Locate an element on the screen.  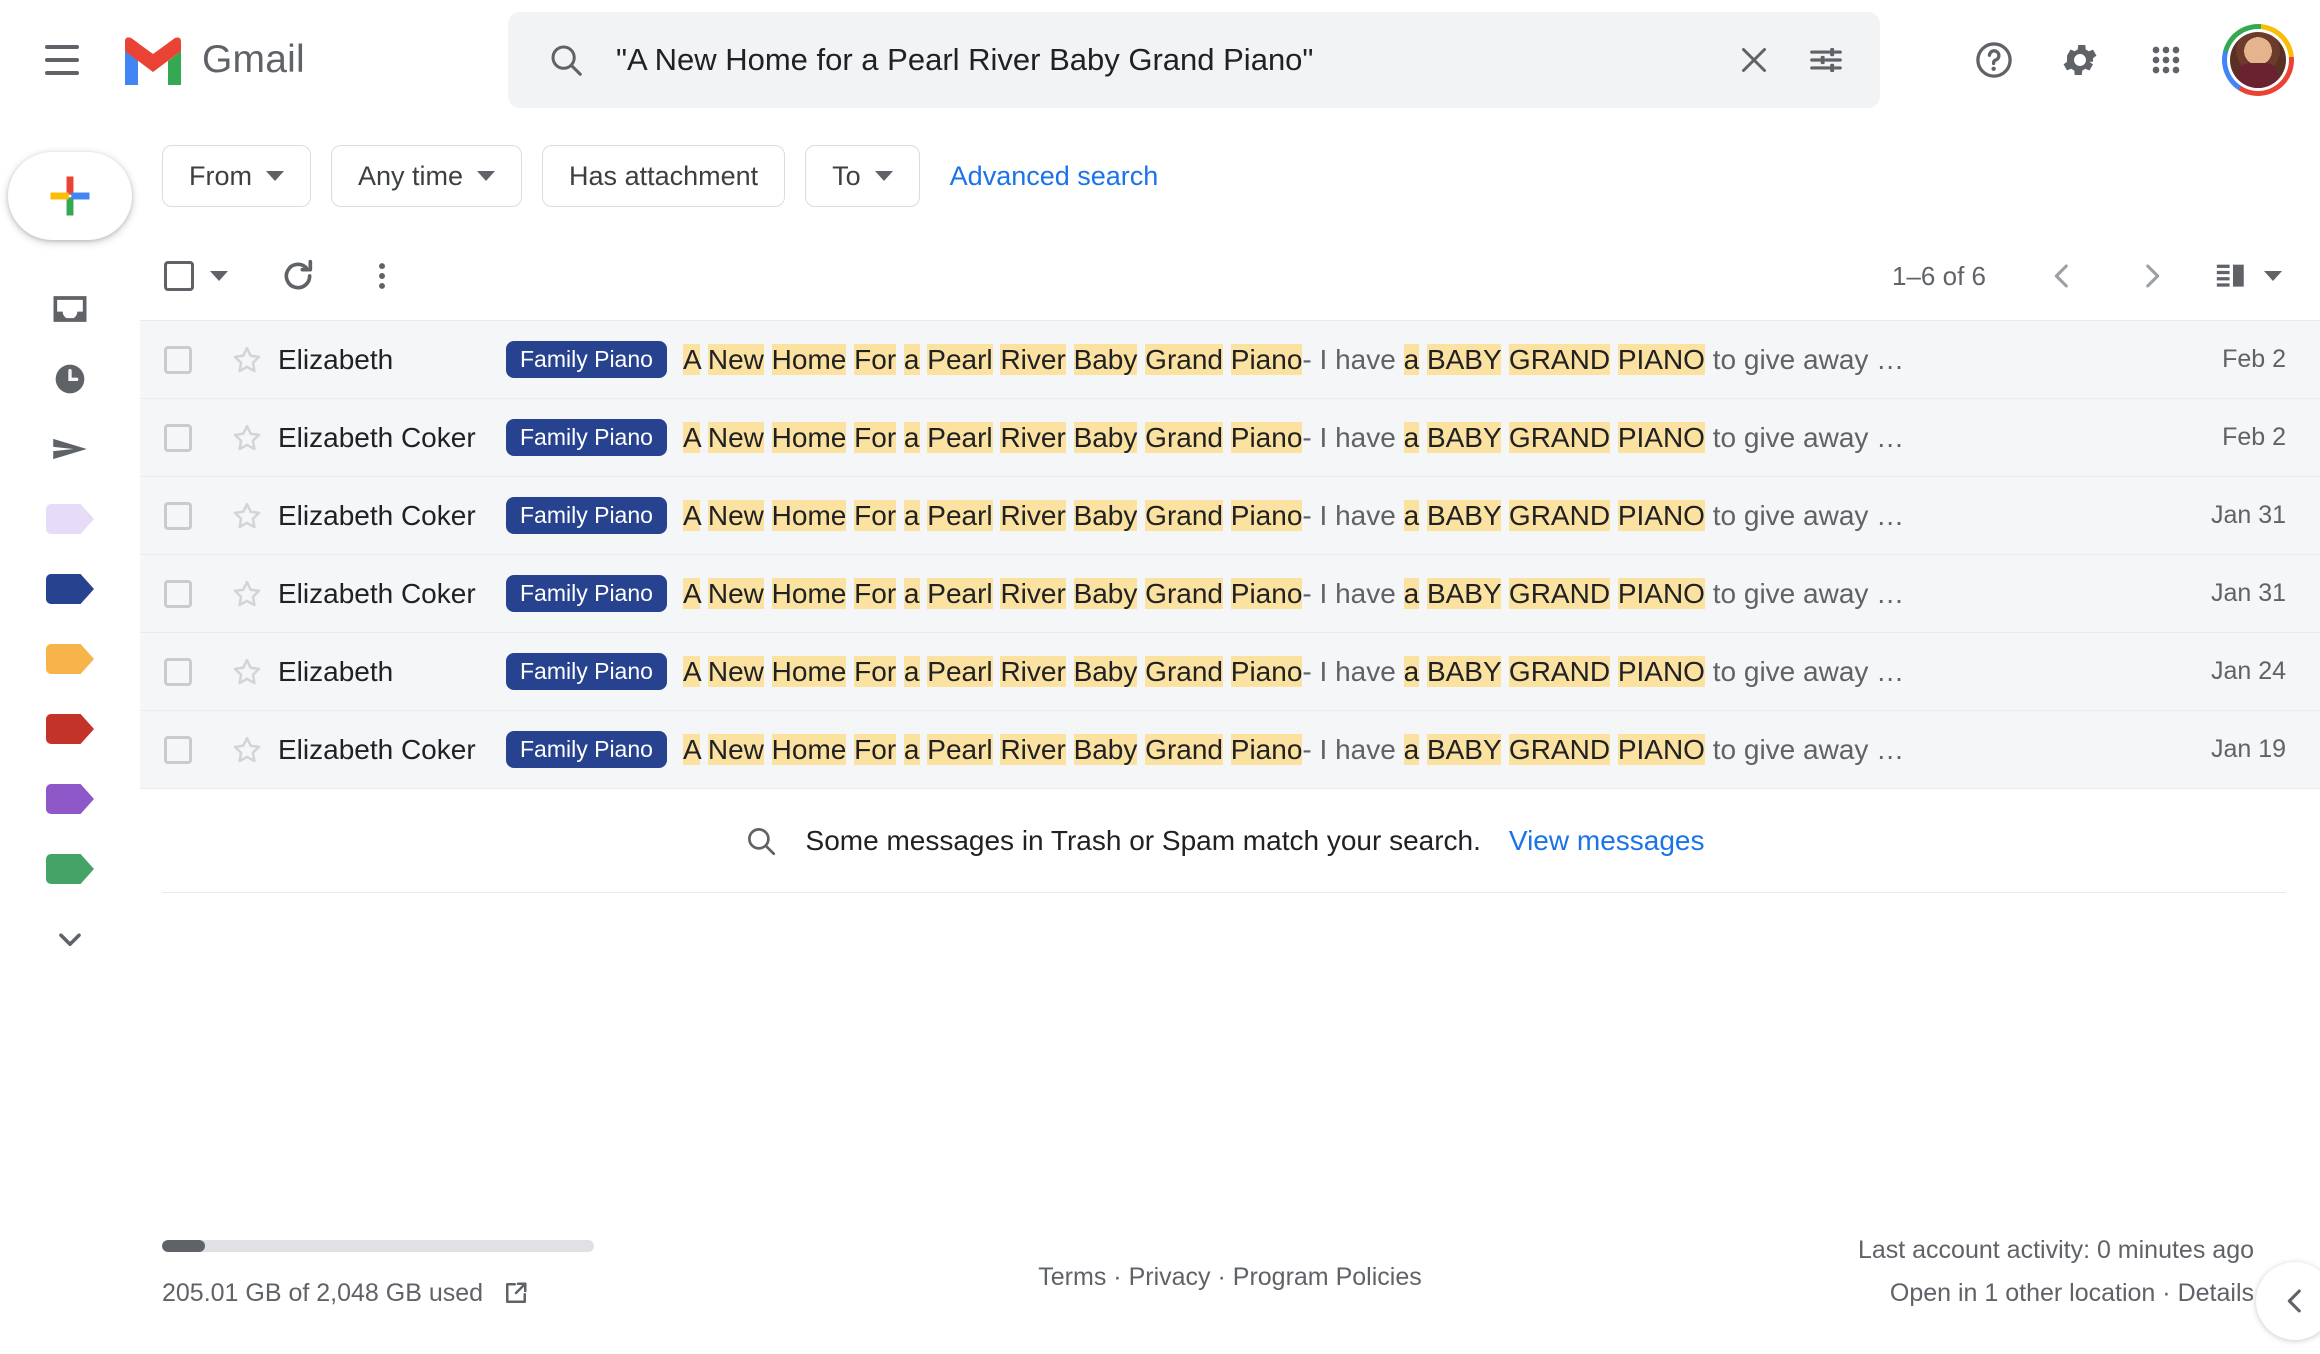
gear-icon is located at coordinates (2080, 60).